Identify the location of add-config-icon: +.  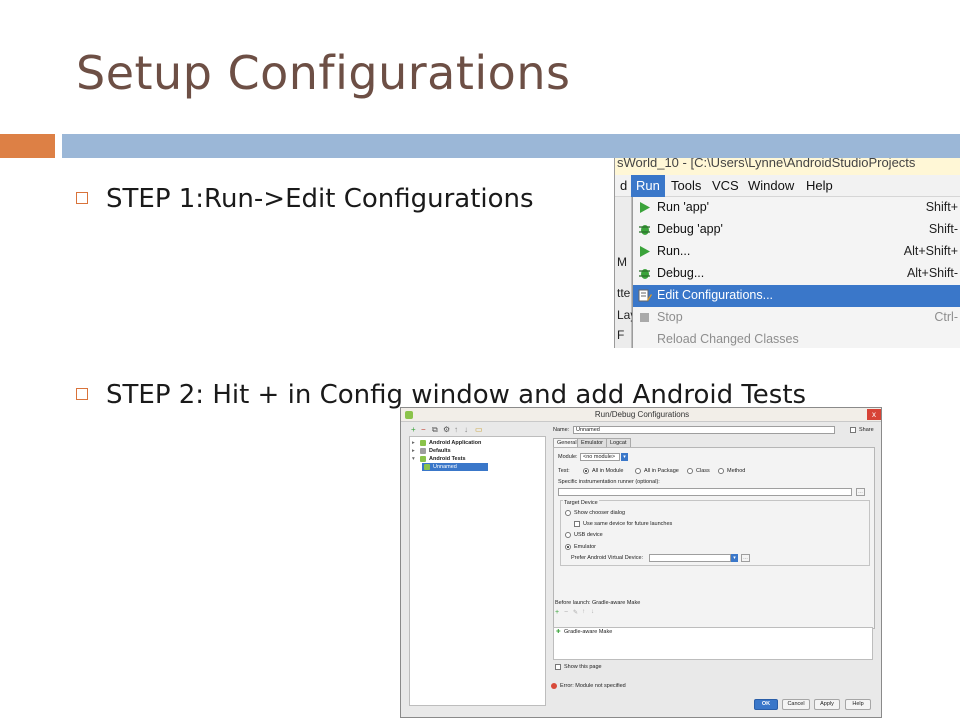
(413, 430).